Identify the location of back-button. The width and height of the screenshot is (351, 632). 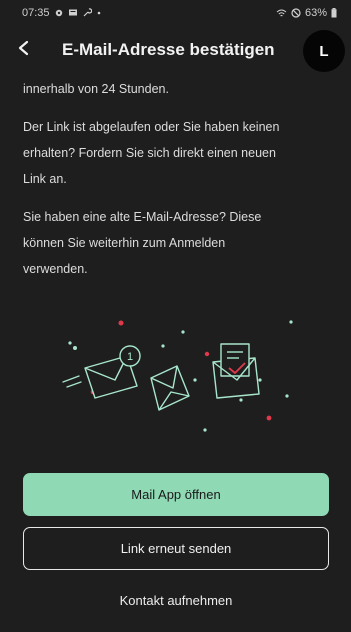
(24, 50).